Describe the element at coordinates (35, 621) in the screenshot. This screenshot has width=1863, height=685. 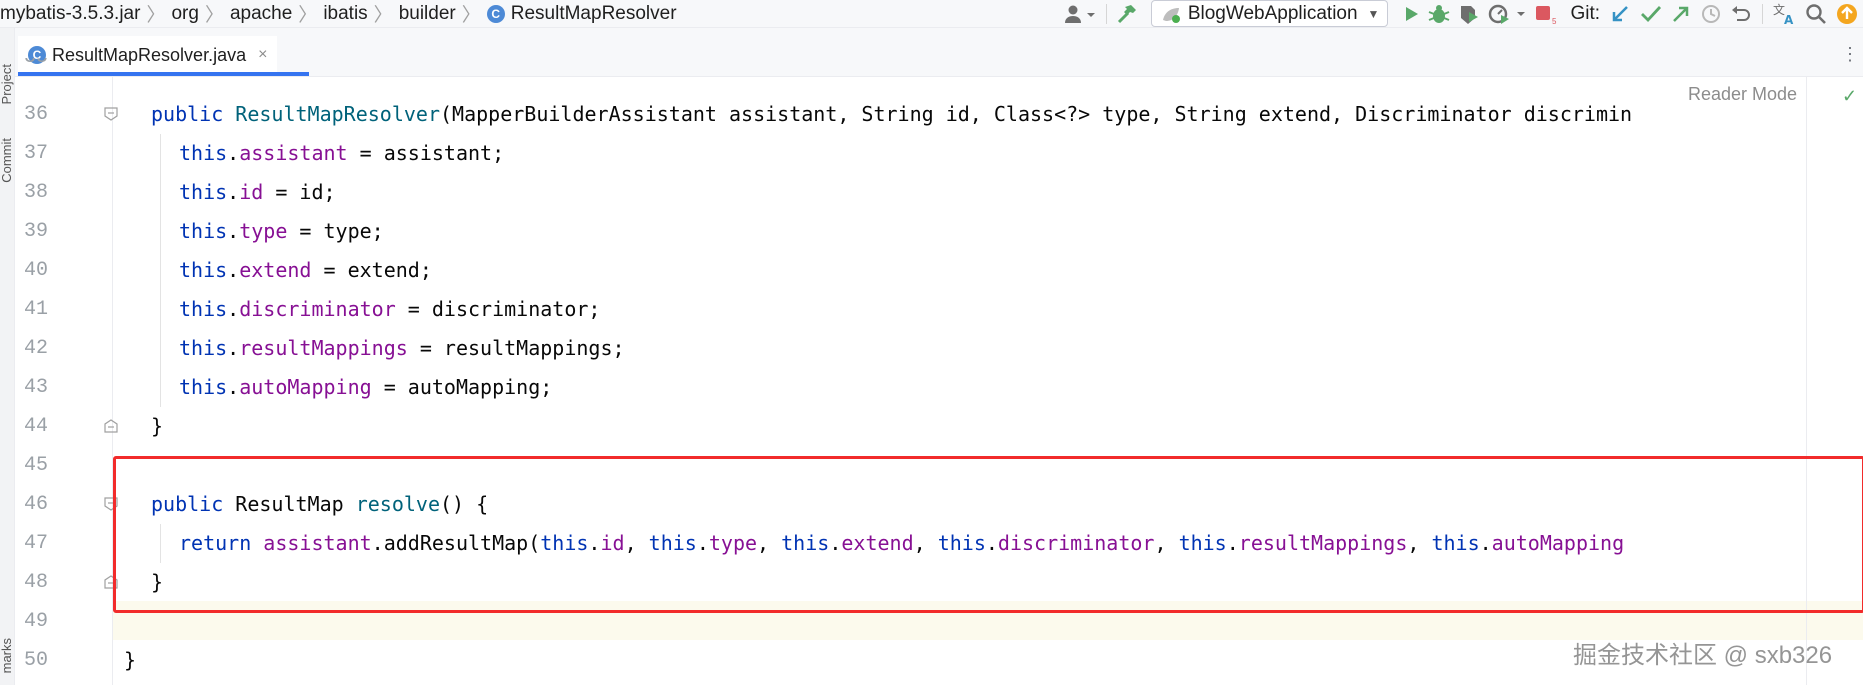
I see `line-number: 49` at that location.